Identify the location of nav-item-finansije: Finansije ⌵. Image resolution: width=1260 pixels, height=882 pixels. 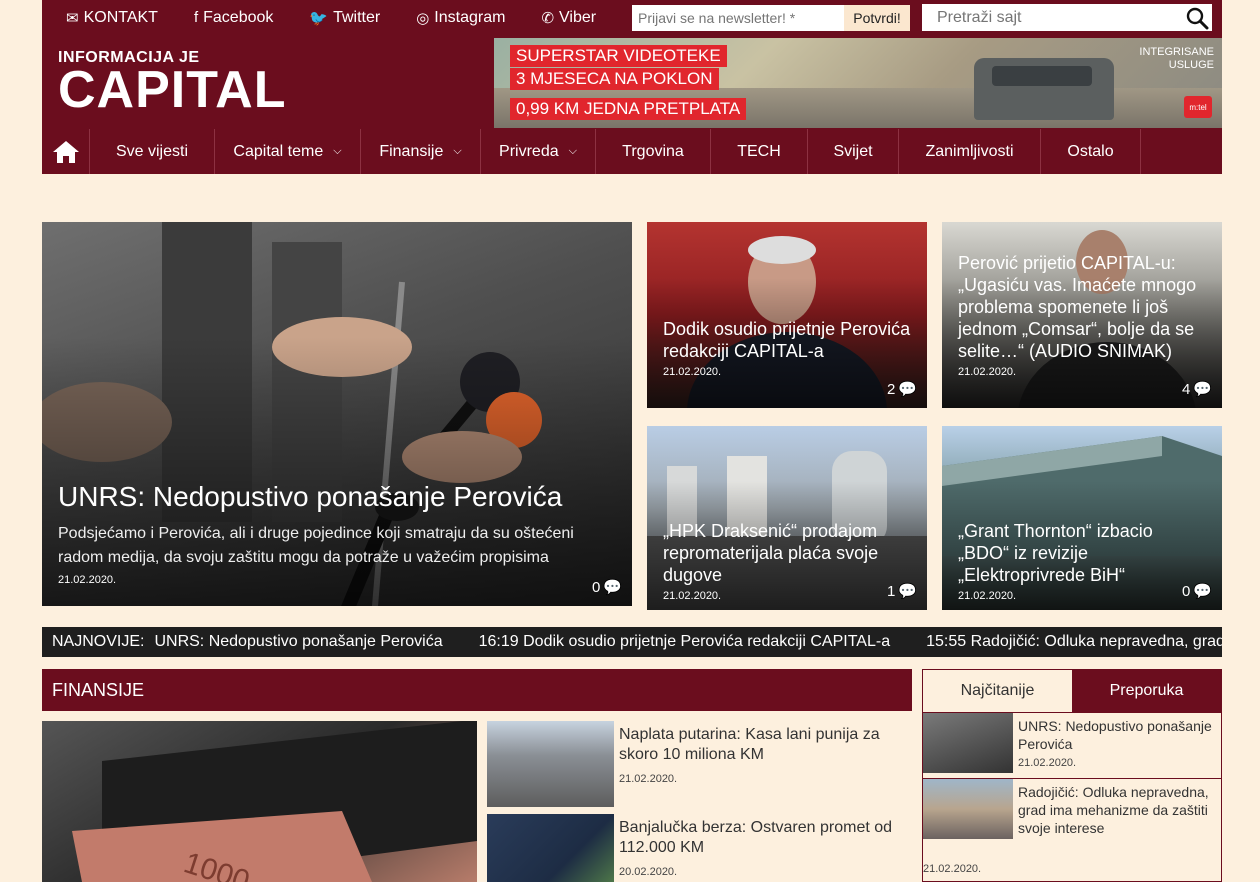
(421, 151).